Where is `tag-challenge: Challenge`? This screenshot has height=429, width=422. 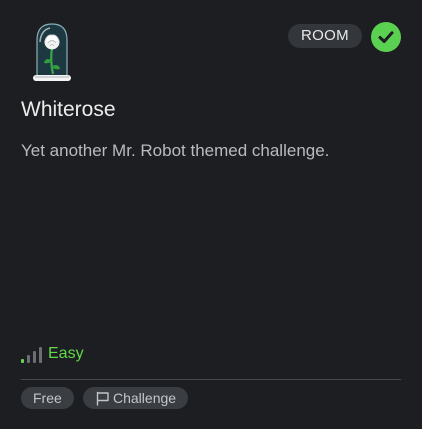 tag-challenge: Challenge is located at coordinates (136, 398).